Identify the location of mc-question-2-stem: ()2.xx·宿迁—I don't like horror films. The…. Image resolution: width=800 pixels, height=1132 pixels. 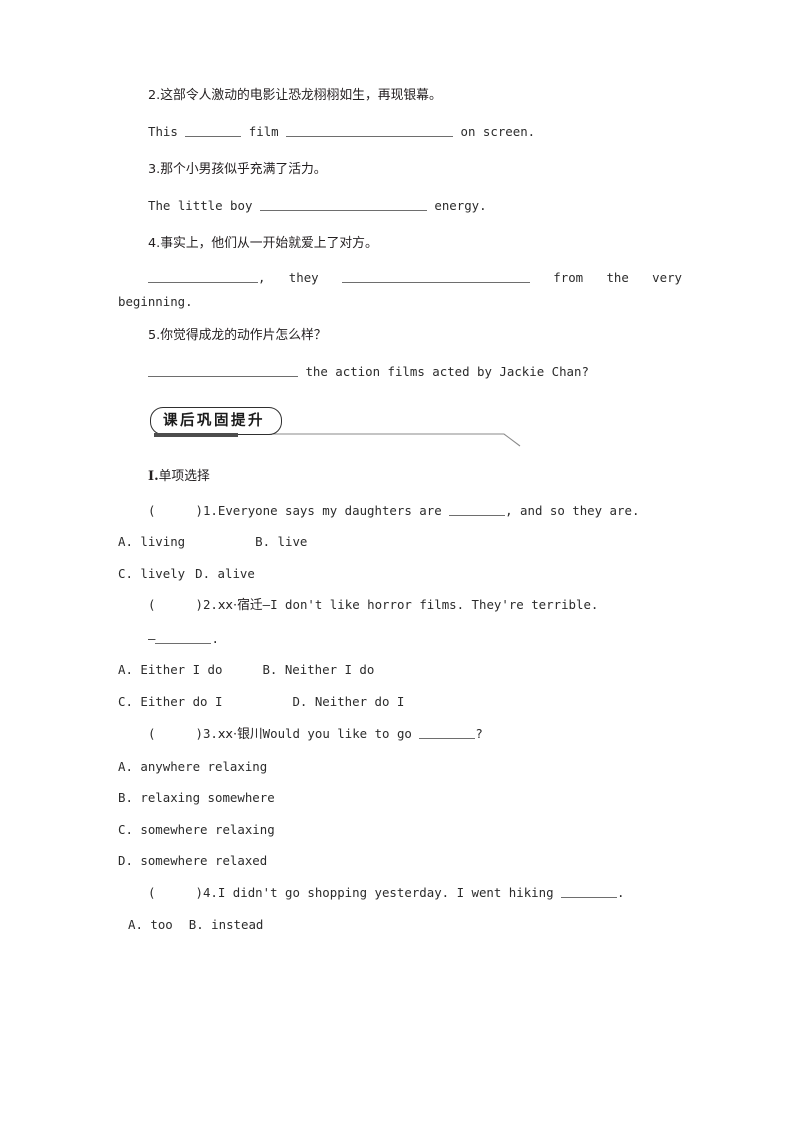
(400, 605).